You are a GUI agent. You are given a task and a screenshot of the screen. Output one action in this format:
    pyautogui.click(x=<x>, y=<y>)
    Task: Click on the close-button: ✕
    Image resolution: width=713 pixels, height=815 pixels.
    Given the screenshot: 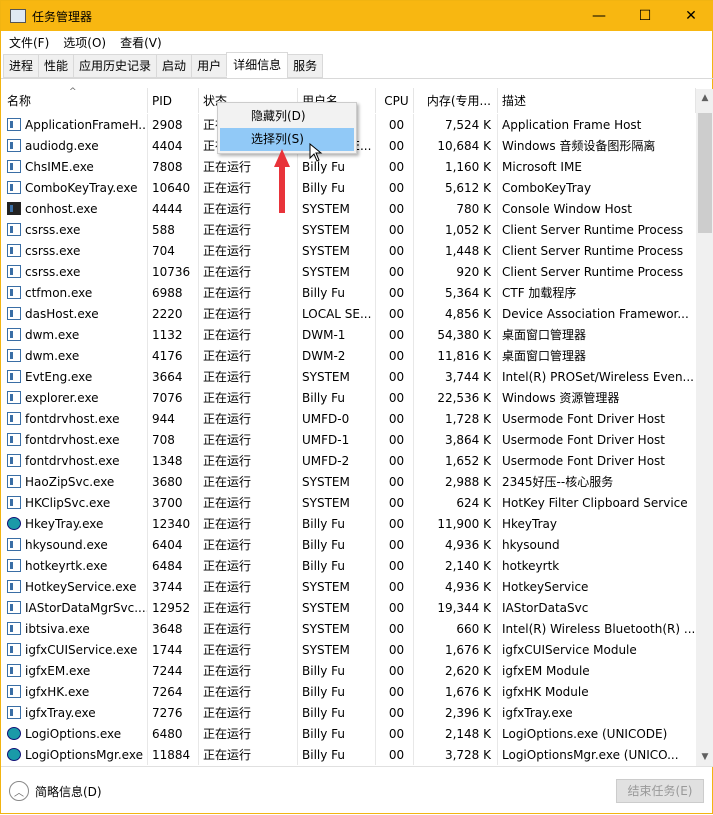 What is the action you would take?
    pyautogui.click(x=690, y=16)
    